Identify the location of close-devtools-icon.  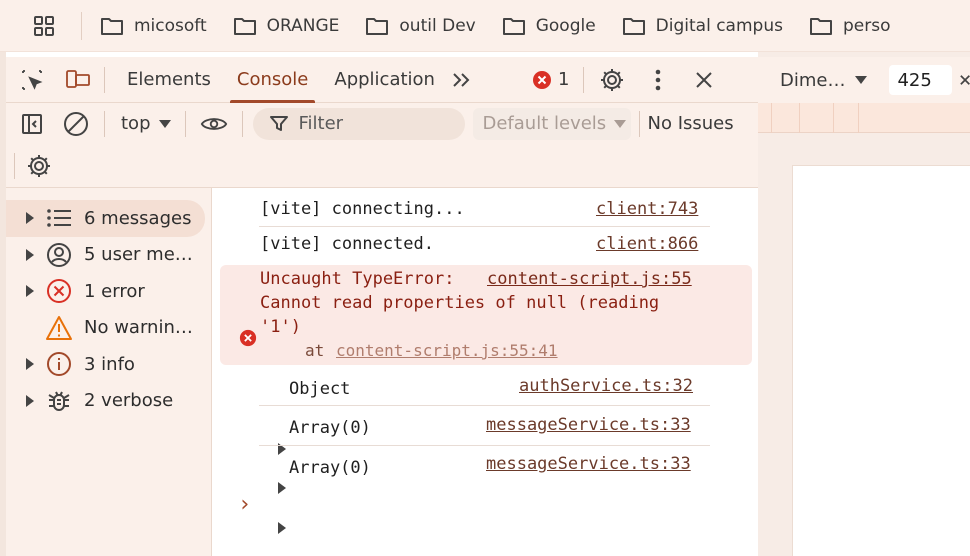
(704, 80).